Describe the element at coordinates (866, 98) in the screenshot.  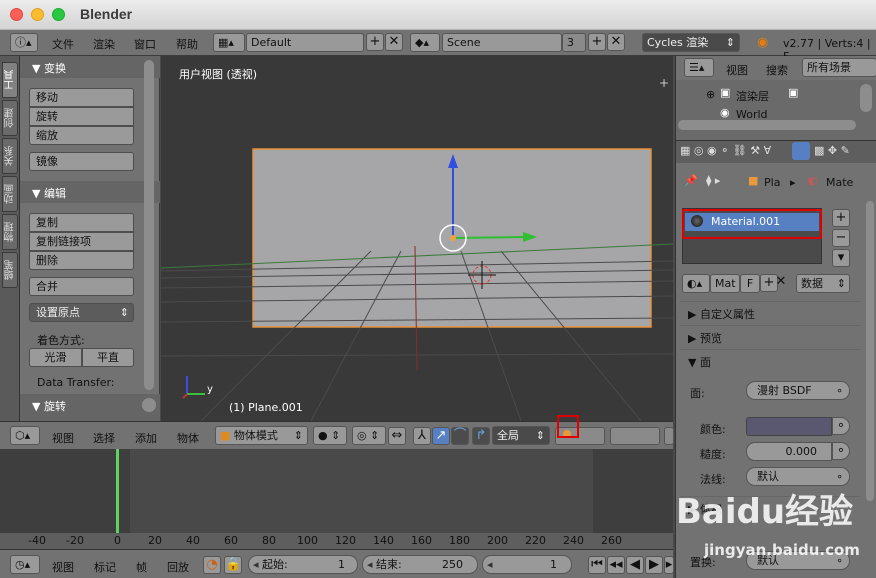
I see `outliner-vscrollbar` at that location.